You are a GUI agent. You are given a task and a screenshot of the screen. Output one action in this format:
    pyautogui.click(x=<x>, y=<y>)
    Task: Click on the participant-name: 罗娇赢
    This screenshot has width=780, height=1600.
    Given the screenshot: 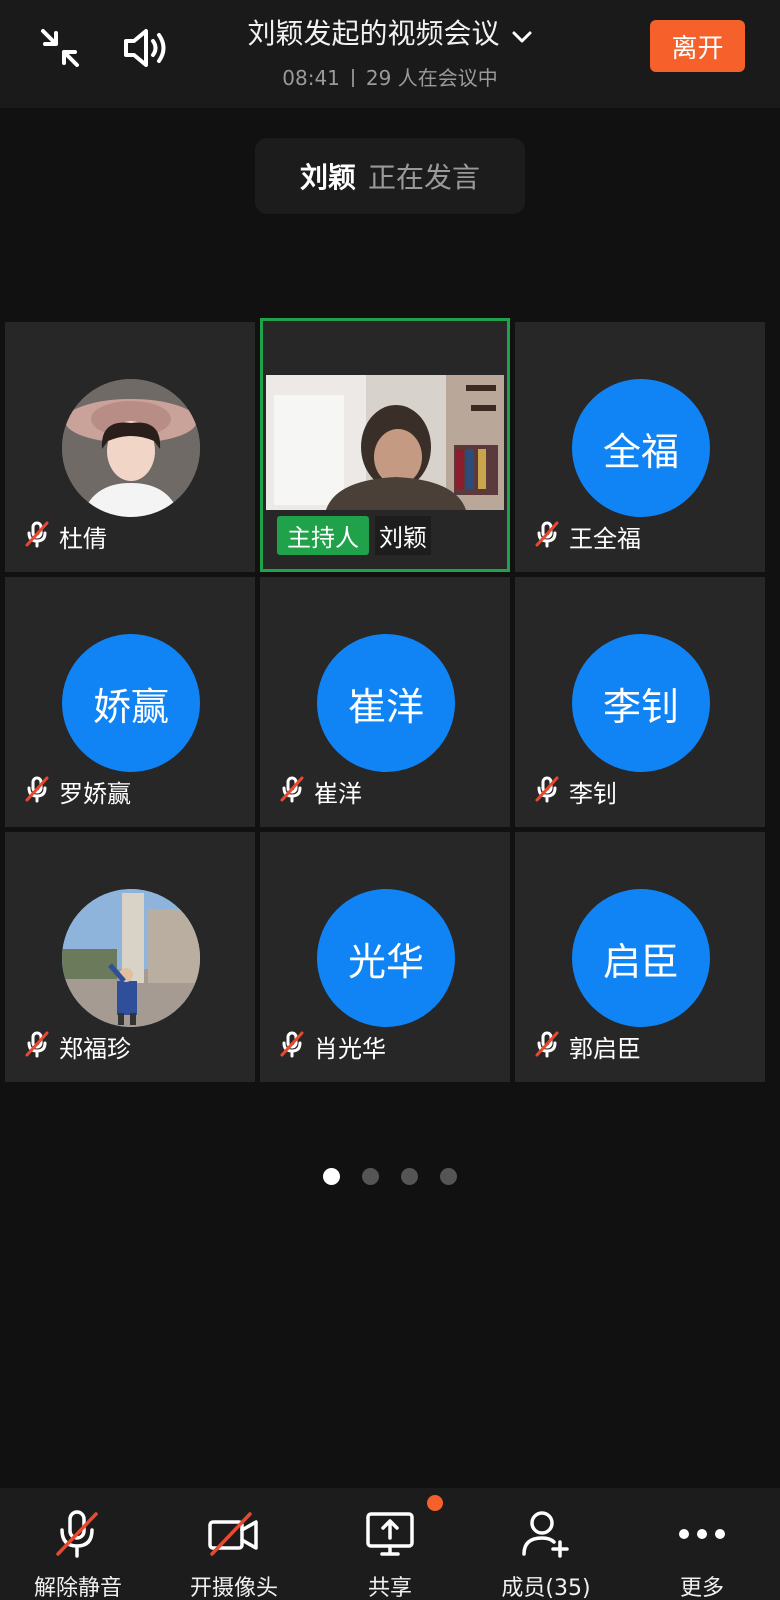 What is the action you would take?
    pyautogui.click(x=95, y=794)
    